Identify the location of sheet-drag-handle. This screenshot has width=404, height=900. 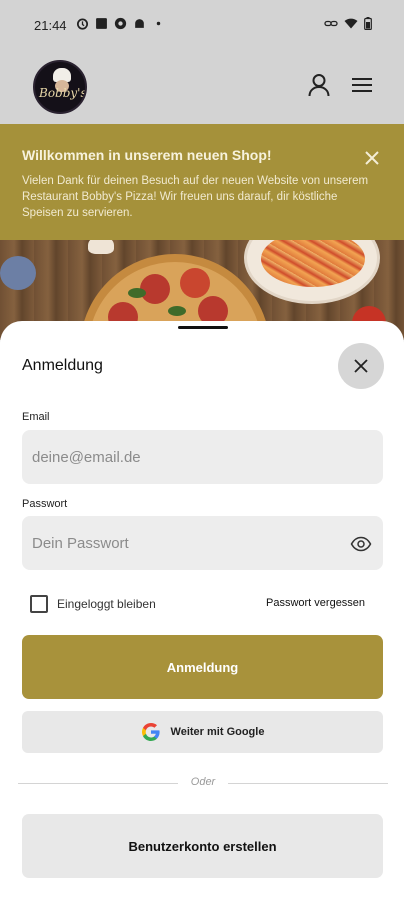
(203, 327).